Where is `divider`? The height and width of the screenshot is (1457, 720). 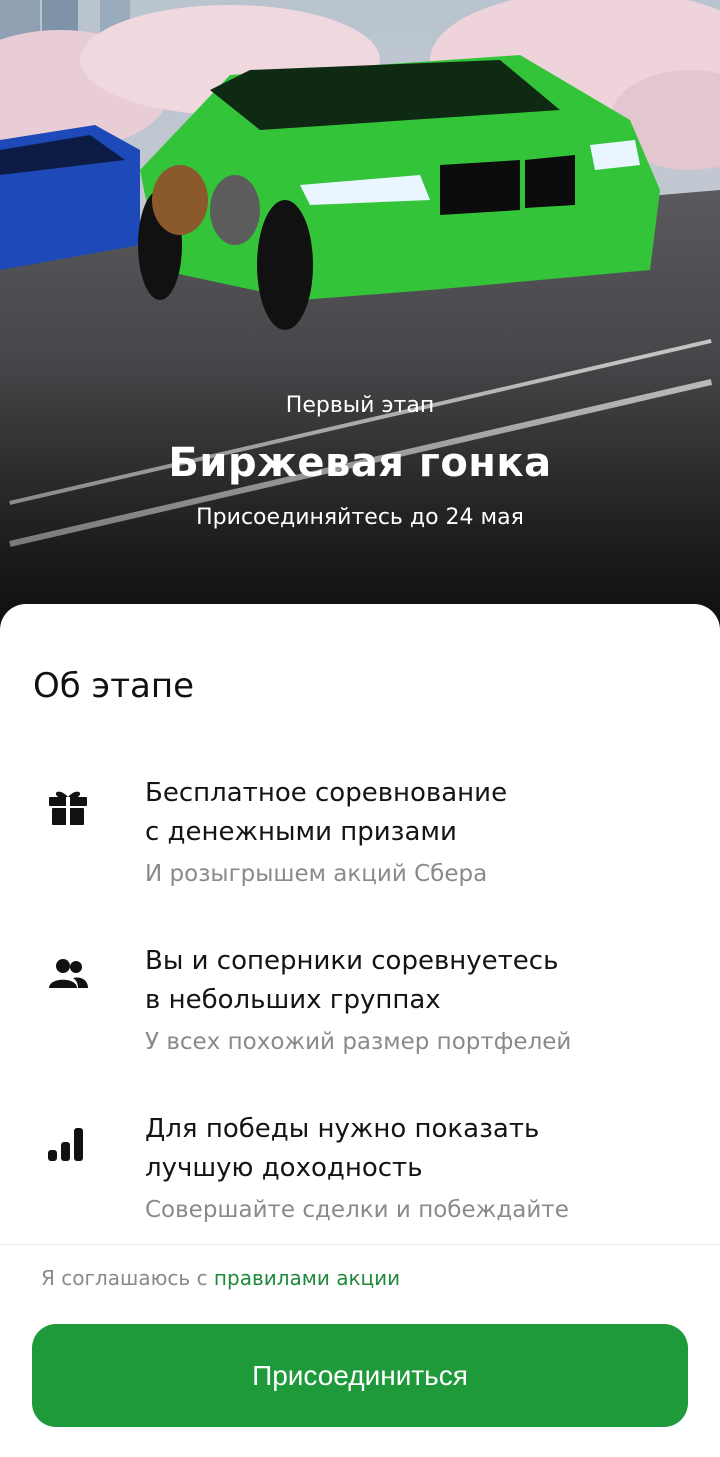
divider is located at coordinates (360, 1244).